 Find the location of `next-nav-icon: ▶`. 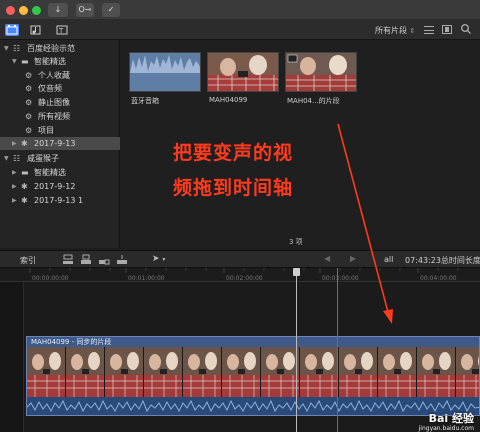

next-nav-icon: ▶ is located at coordinates (353, 258).